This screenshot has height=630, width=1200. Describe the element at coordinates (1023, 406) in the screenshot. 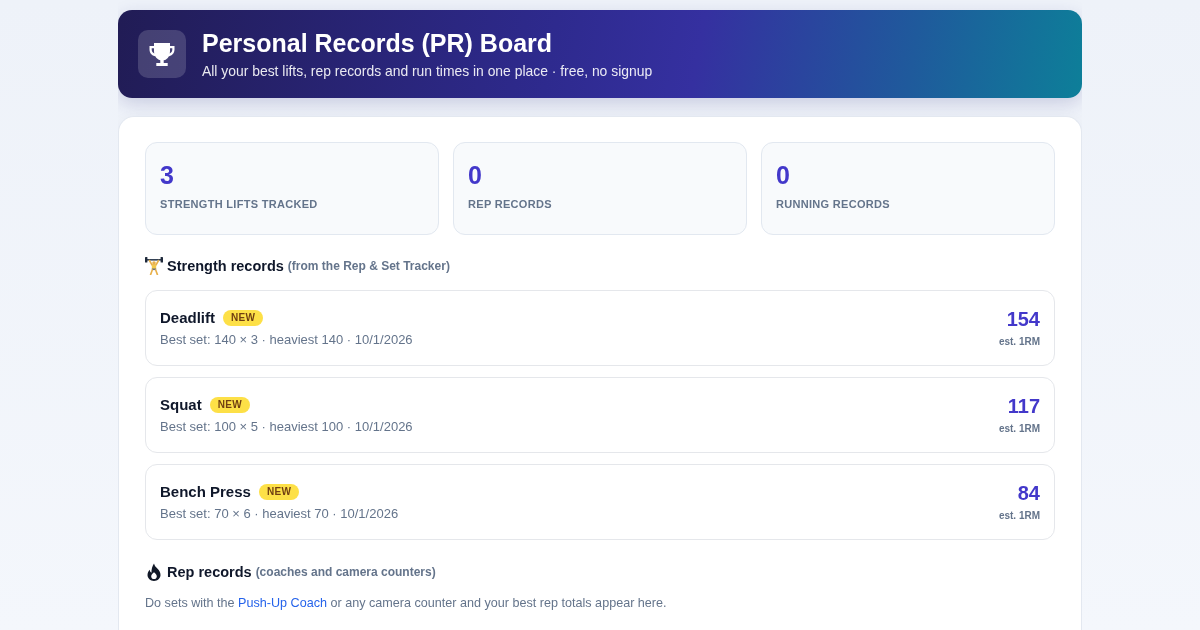

I see `record-value: 117` at that location.